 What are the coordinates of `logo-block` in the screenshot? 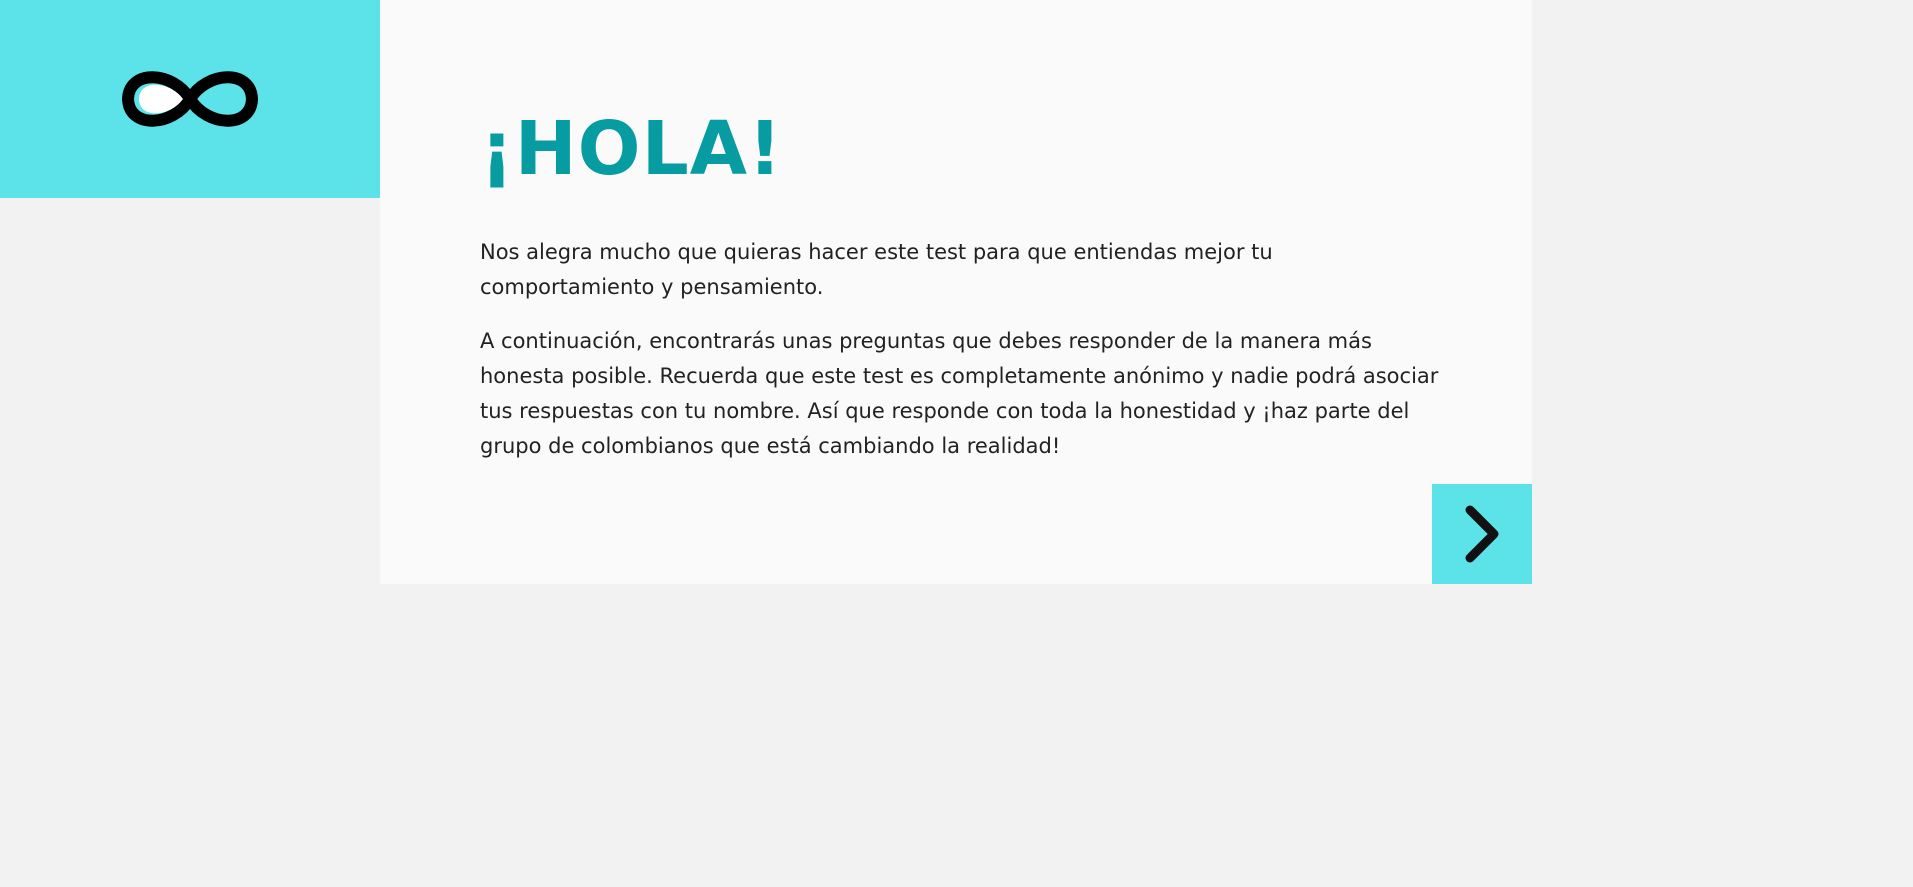 It's located at (190, 99).